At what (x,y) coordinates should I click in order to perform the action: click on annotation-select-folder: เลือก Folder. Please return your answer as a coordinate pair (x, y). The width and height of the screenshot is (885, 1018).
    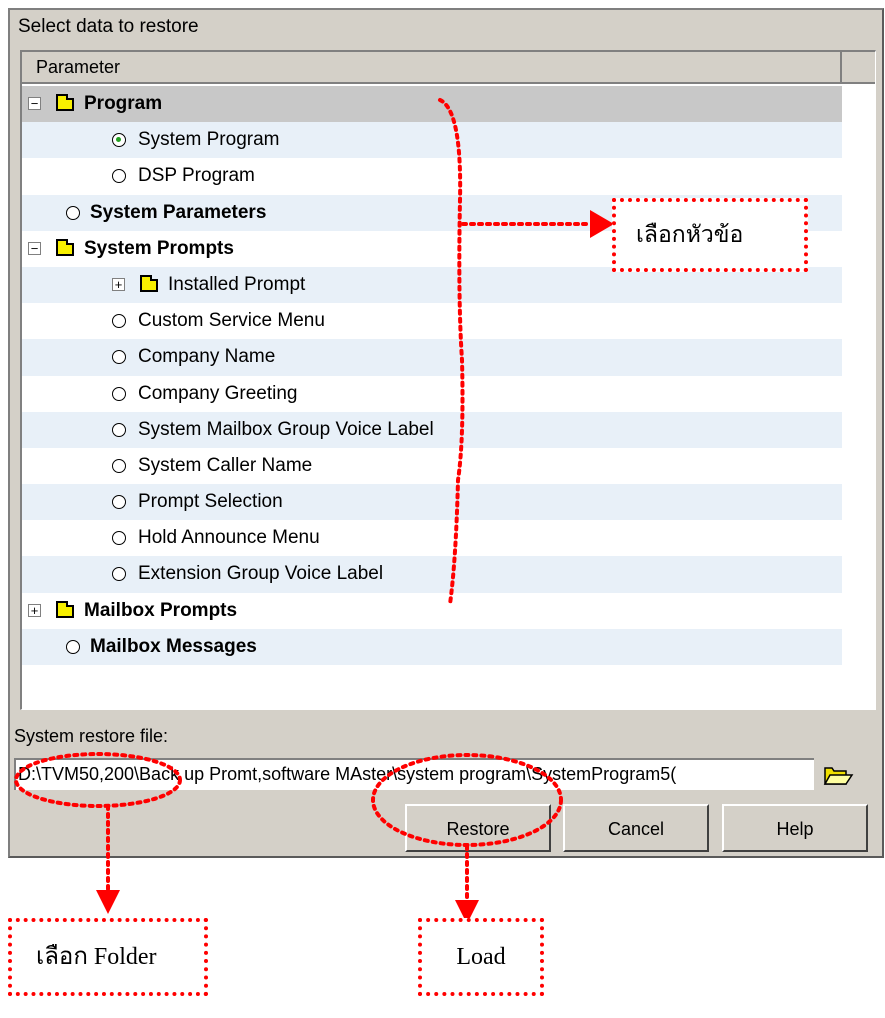
    Looking at the image, I should click on (108, 957).